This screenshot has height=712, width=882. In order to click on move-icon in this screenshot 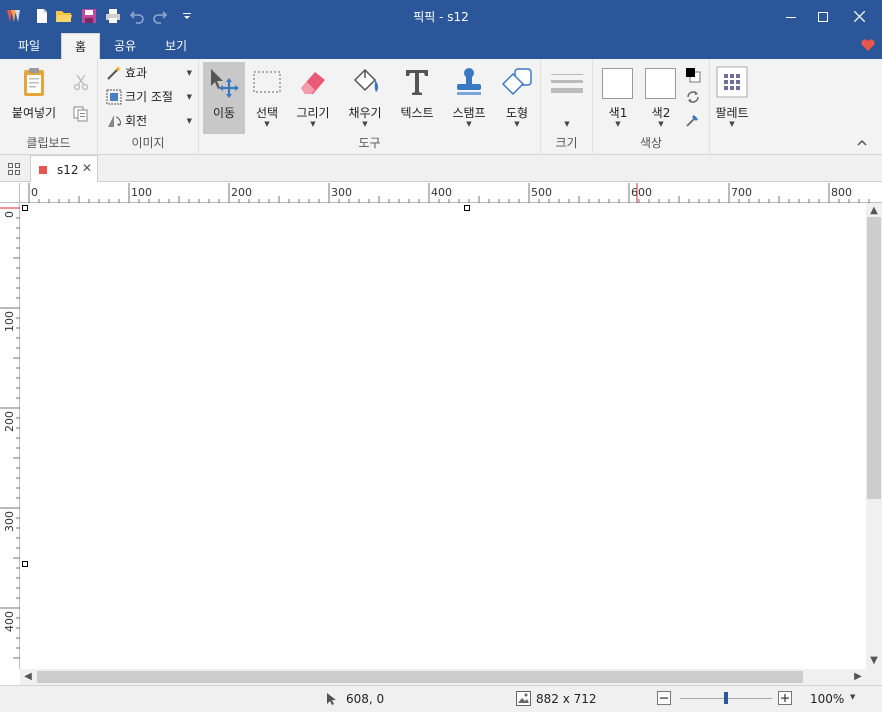, I will do `click(223, 82)`.